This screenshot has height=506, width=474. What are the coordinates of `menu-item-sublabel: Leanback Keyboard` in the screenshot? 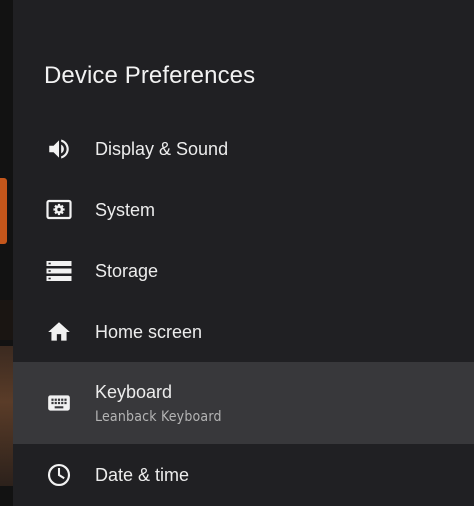 It's located at (158, 416).